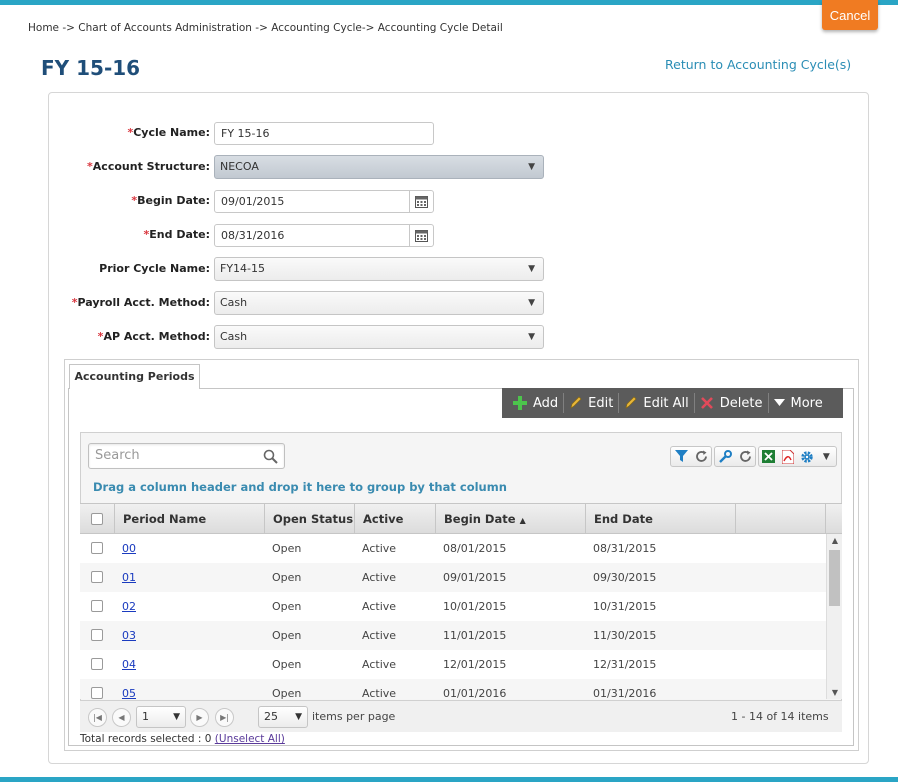 This screenshot has width=898, height=782. What do you see at coordinates (135, 269) in the screenshot?
I see `prior-cycle-row: Prior Cycle Name:` at bounding box center [135, 269].